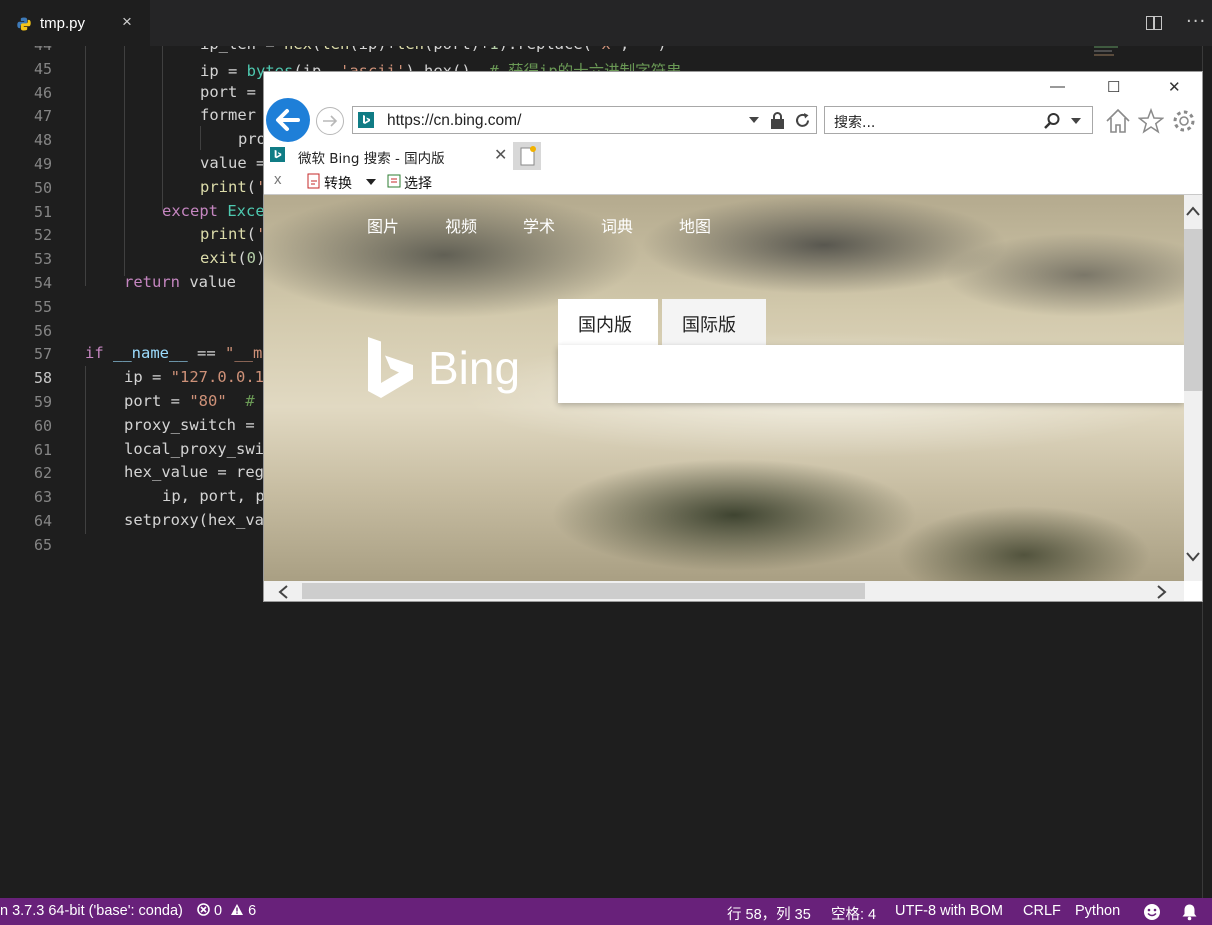 This screenshot has width=1212, height=925. Describe the element at coordinates (949, 911) in the screenshot. I see `file-encoding: UTF-8 with BOM` at that location.